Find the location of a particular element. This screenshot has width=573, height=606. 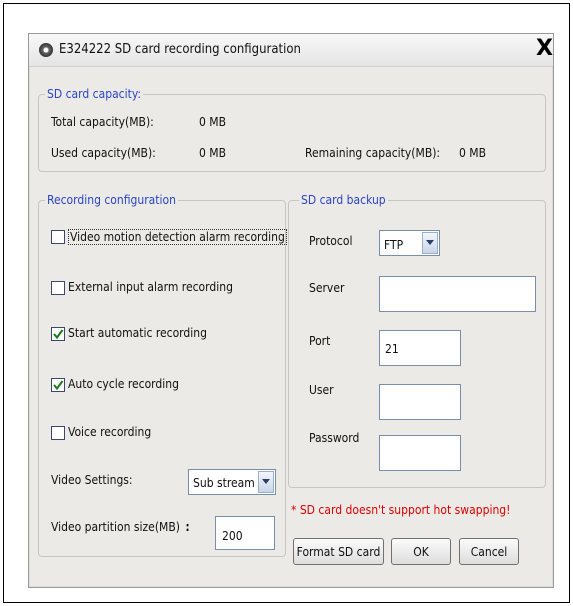

partition-size-label: Video partition size(MB) : is located at coordinates (120, 527).